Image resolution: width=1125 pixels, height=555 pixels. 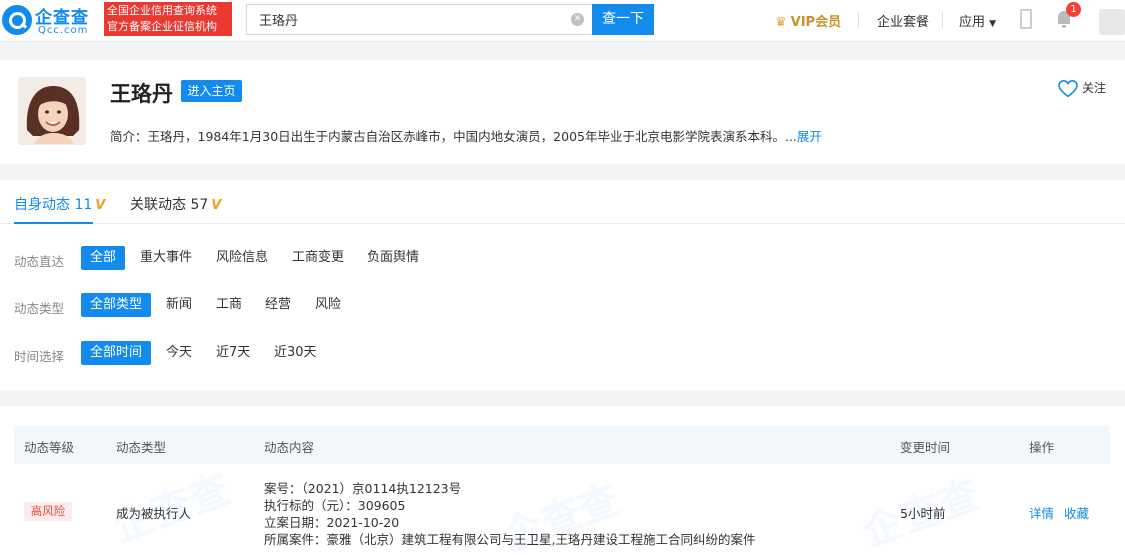 I want to click on nav-apps-label: 应用, so click(x=972, y=22).